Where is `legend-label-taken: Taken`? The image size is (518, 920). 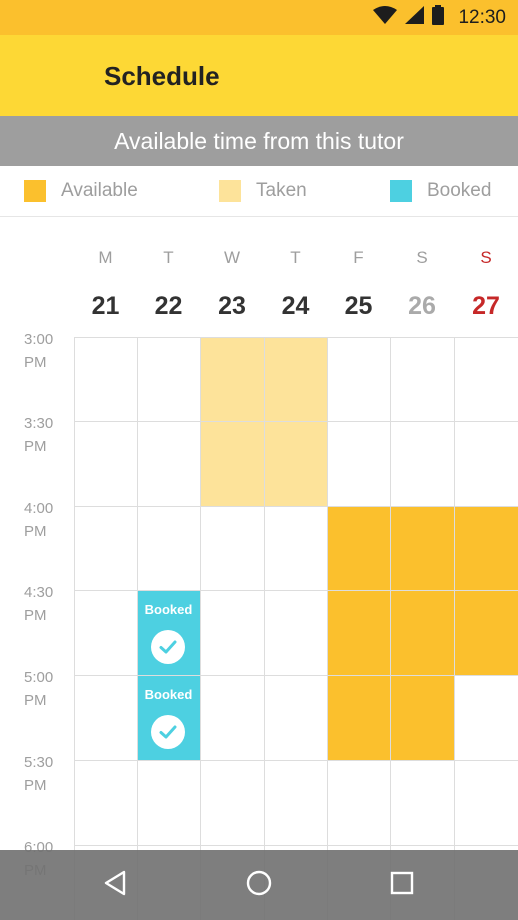 legend-label-taken: Taken is located at coordinates (281, 190).